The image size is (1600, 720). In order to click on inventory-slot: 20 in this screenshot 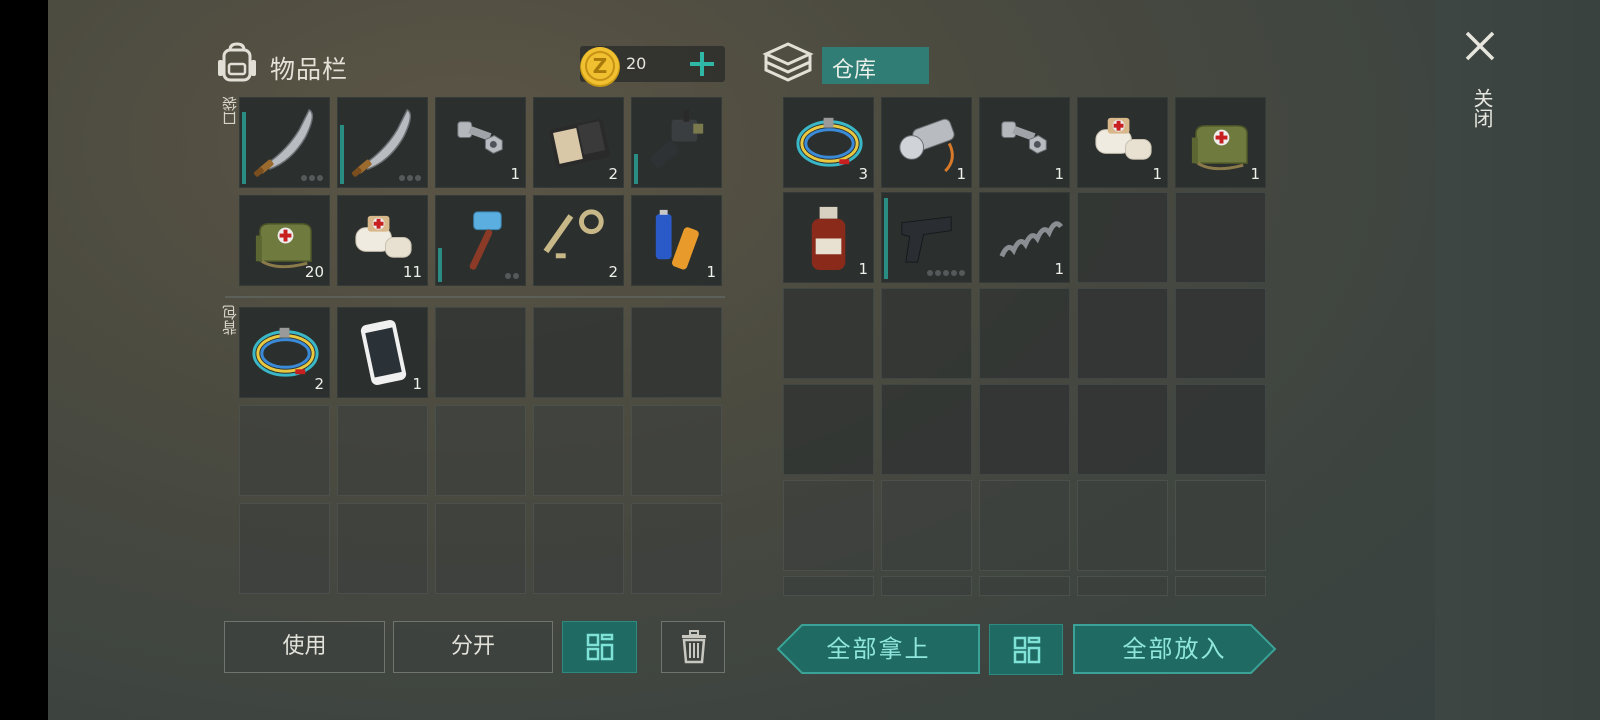, I will do `click(284, 240)`.